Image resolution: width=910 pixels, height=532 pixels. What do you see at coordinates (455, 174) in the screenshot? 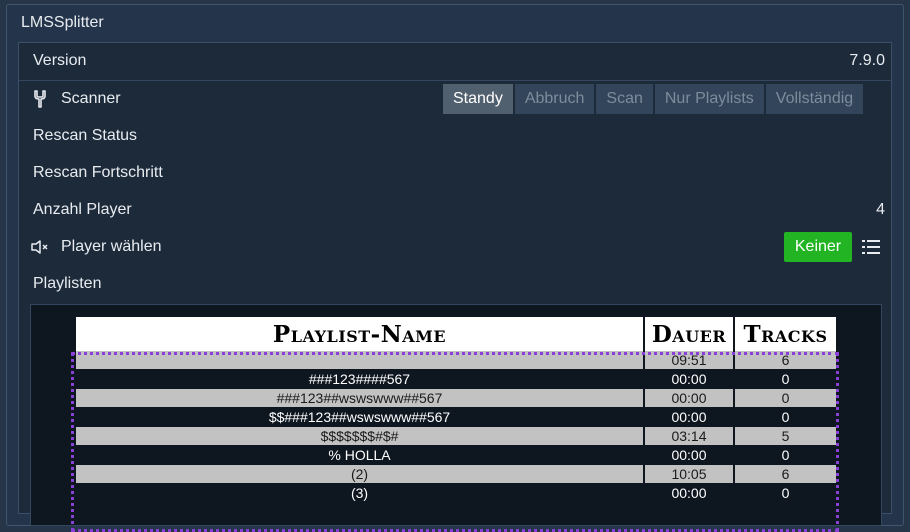
I see `rescan-progress-row: Rescan Fortschritt` at bounding box center [455, 174].